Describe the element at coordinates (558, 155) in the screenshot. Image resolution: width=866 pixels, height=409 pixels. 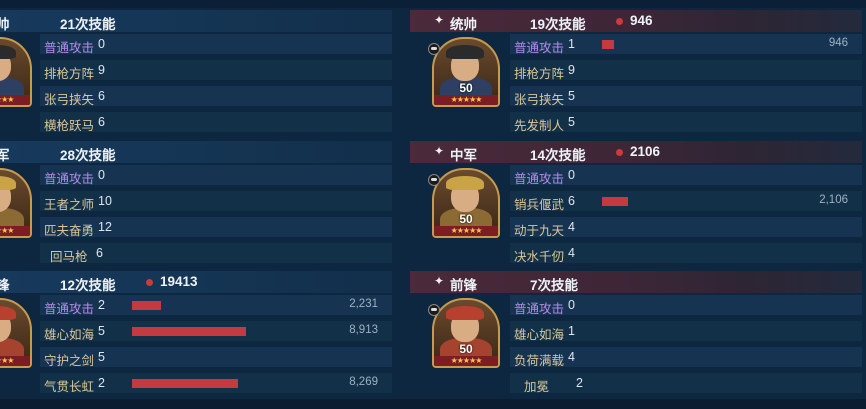
I see `skill-count: 14次技能` at that location.